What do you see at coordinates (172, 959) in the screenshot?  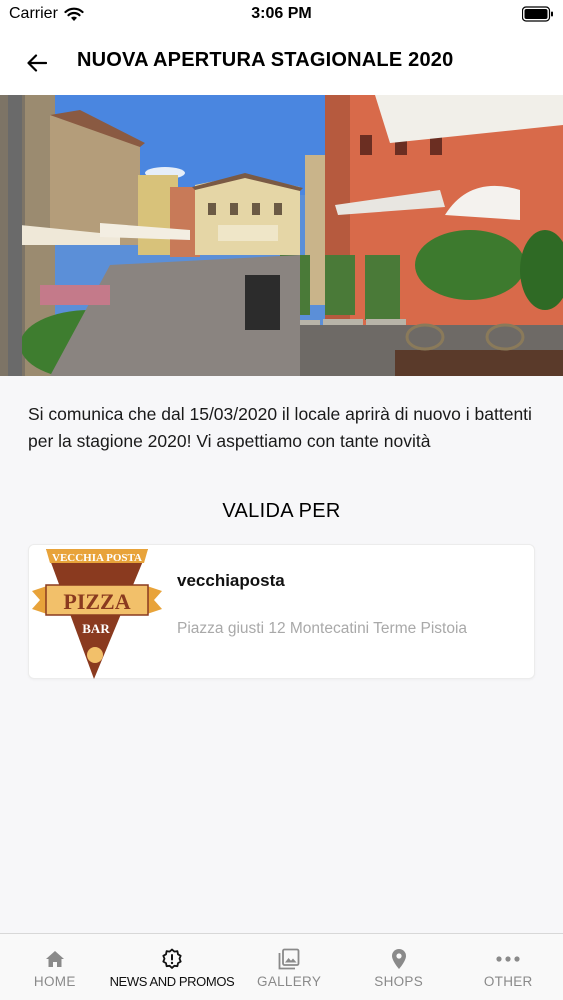 I see `alert-badge-icon` at bounding box center [172, 959].